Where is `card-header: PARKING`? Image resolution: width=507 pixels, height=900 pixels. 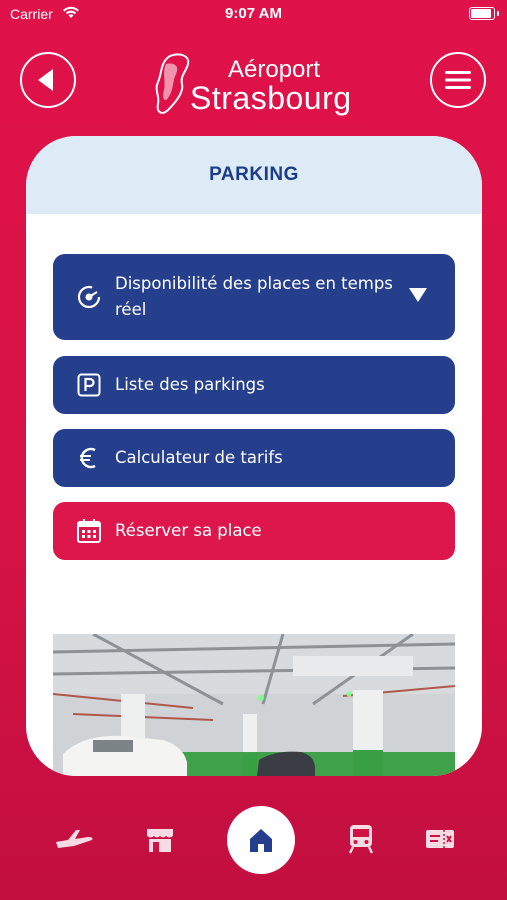 card-header: PARKING is located at coordinates (254, 175).